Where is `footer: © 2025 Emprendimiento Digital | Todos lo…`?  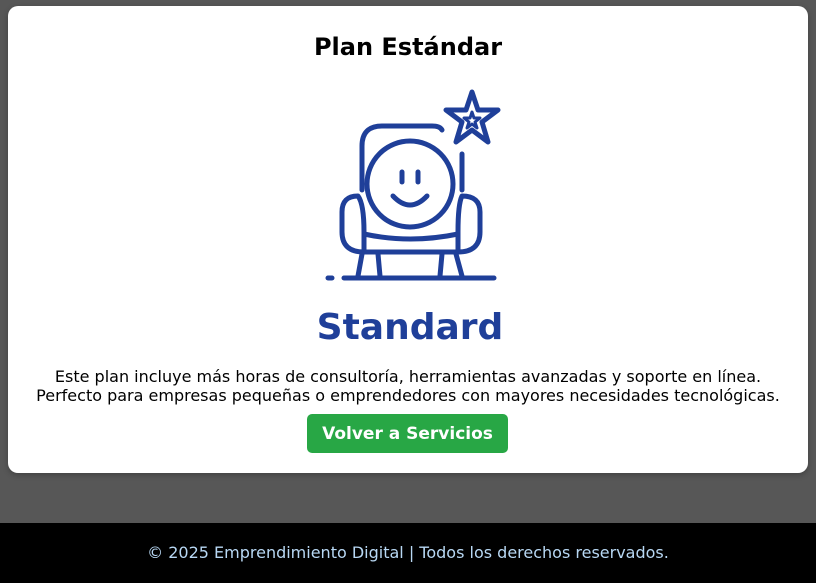
footer: © 2025 Emprendimiento Digital | Todos lo… is located at coordinates (408, 553).